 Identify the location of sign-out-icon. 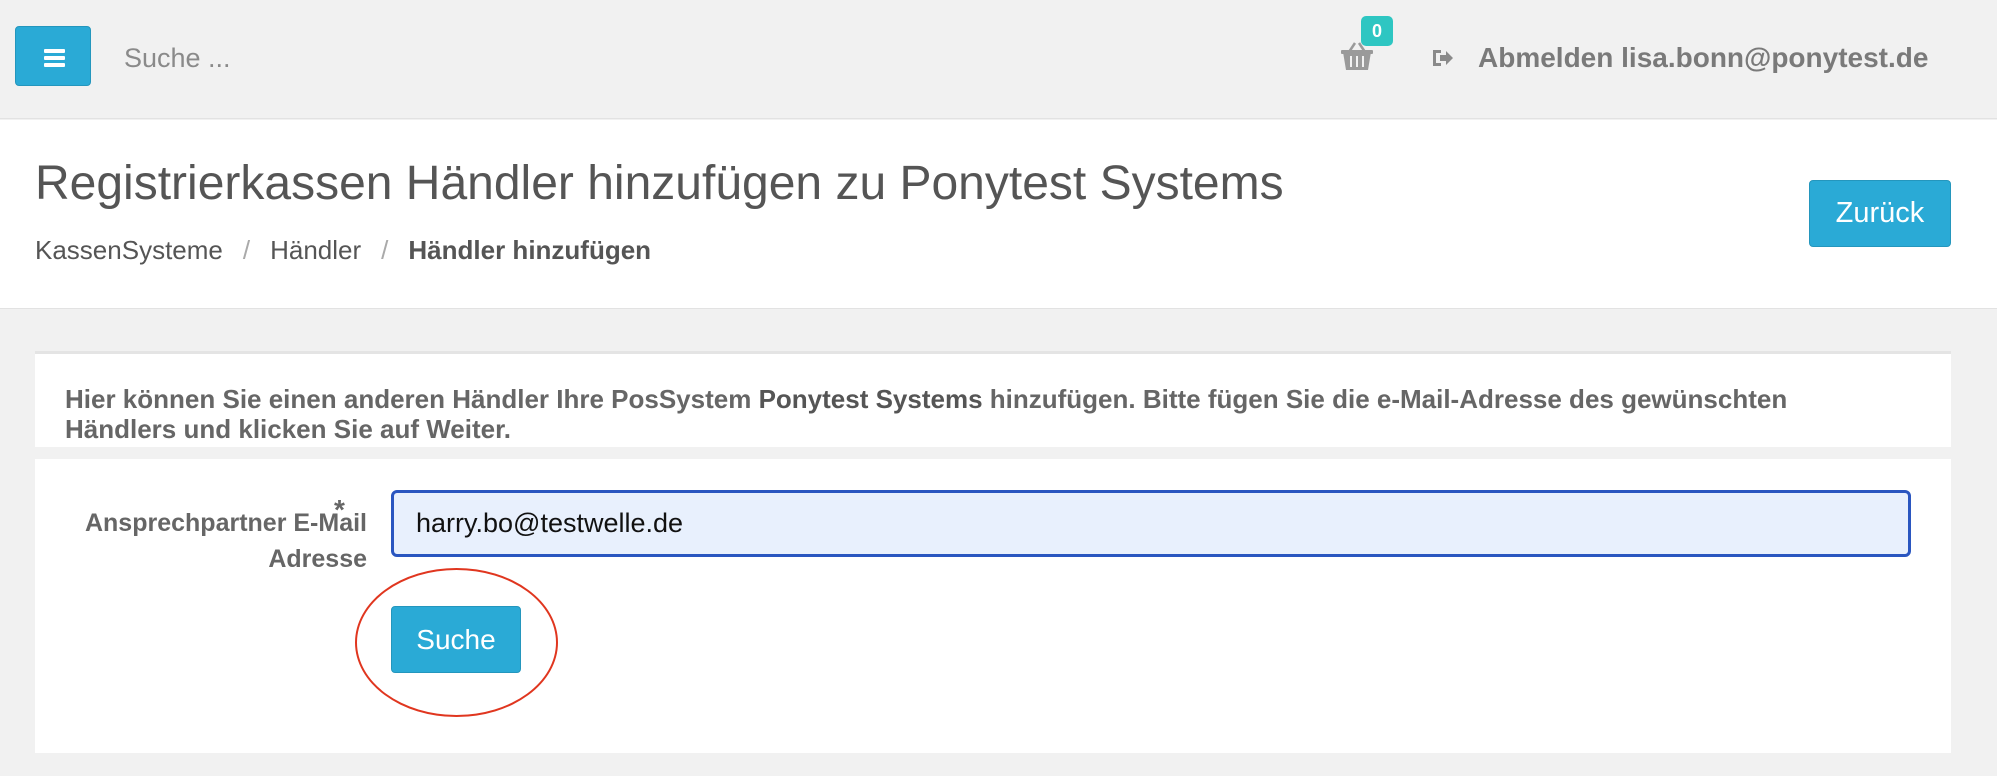
(1443, 58).